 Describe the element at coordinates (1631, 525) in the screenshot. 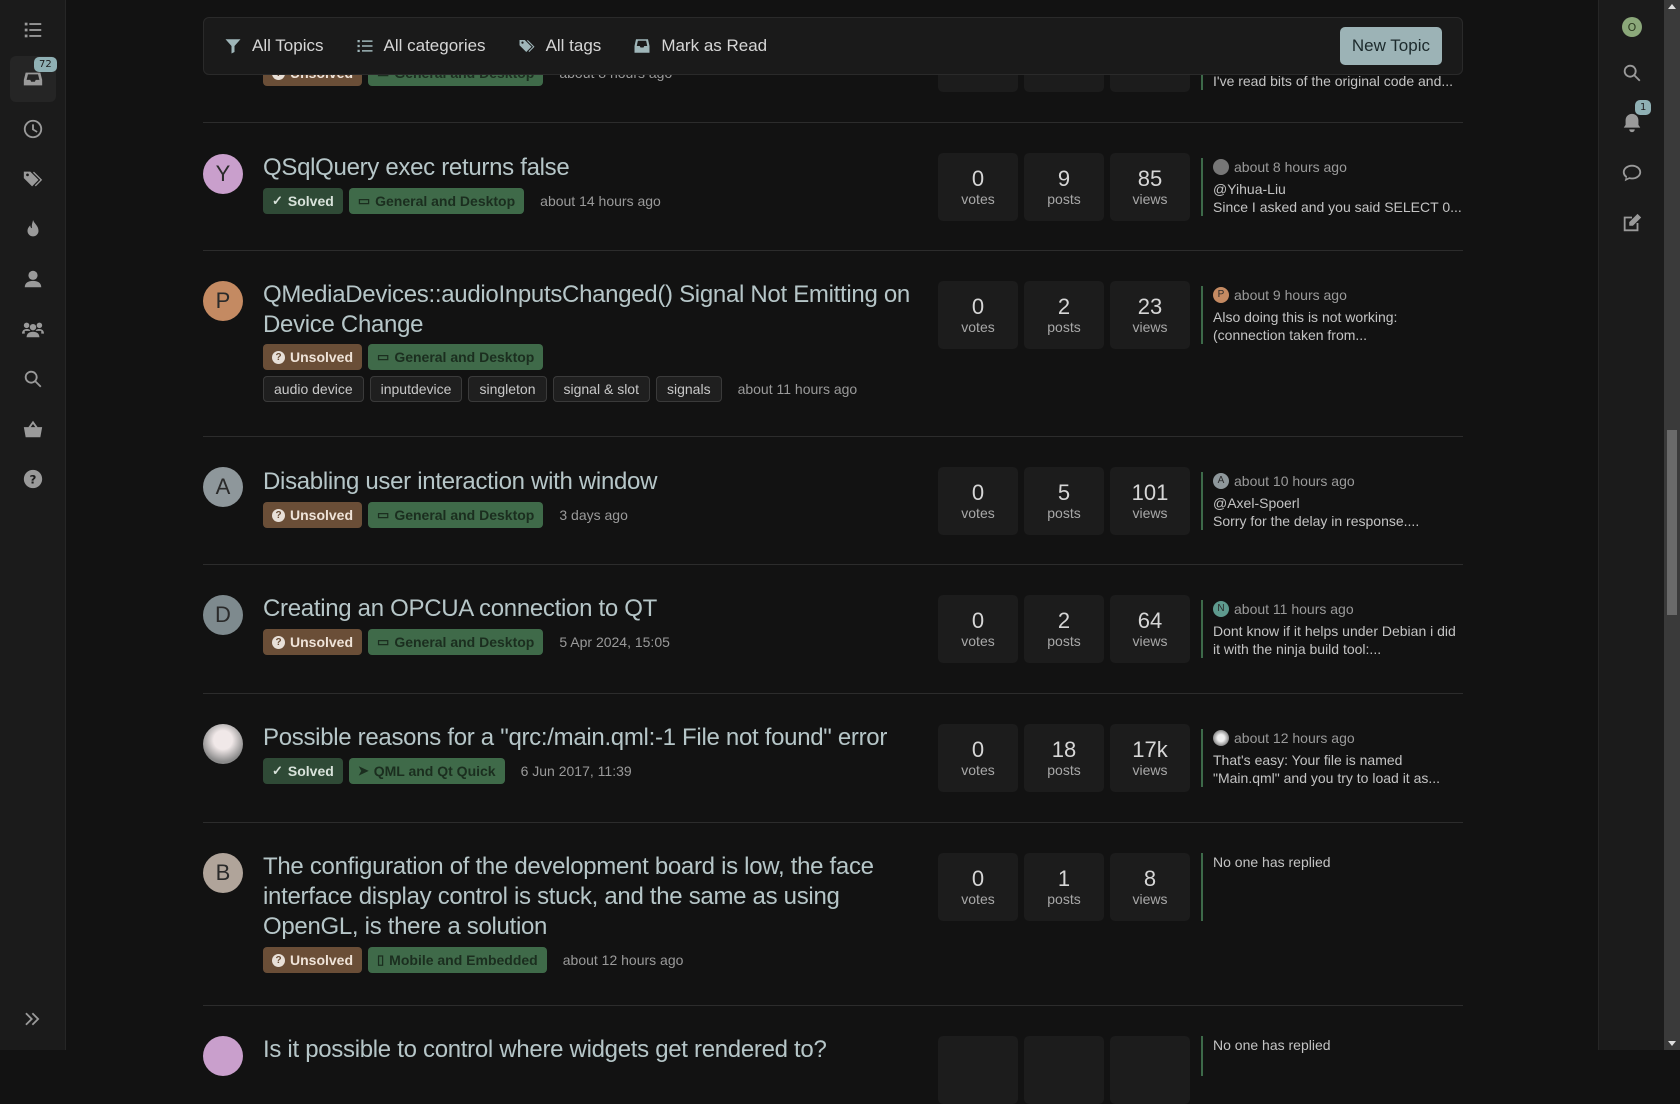

I see `right-sidebar: O 1` at that location.